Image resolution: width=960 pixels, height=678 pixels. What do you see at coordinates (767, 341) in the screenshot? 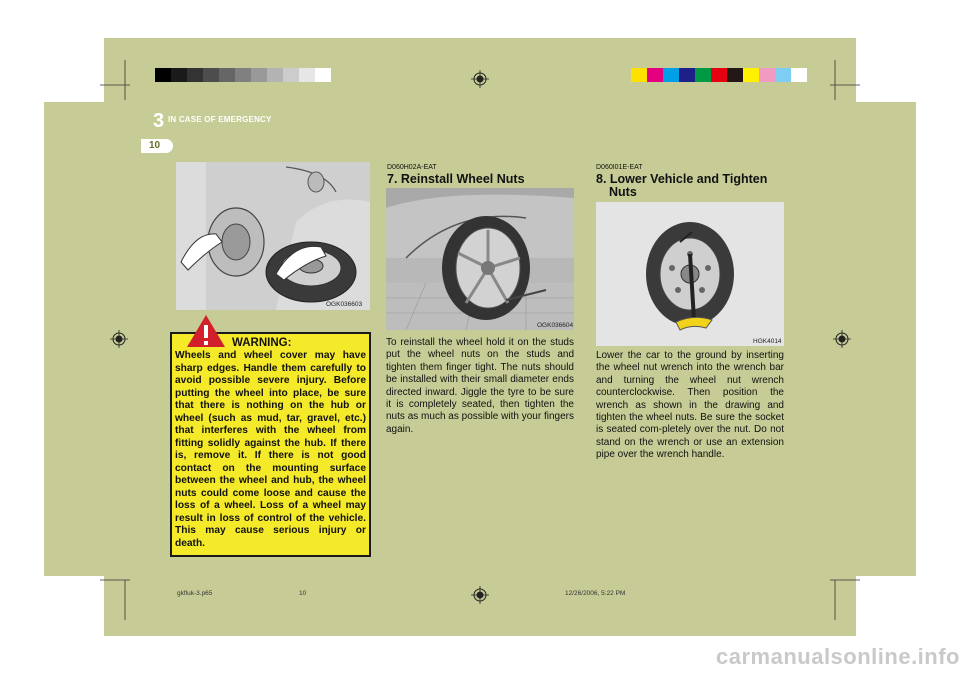
I see `figure-code: HGK4014` at bounding box center [767, 341].